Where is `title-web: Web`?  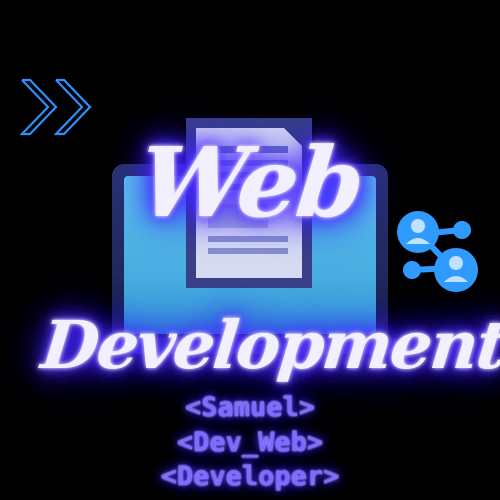
title-web: Web is located at coordinates (251, 182).